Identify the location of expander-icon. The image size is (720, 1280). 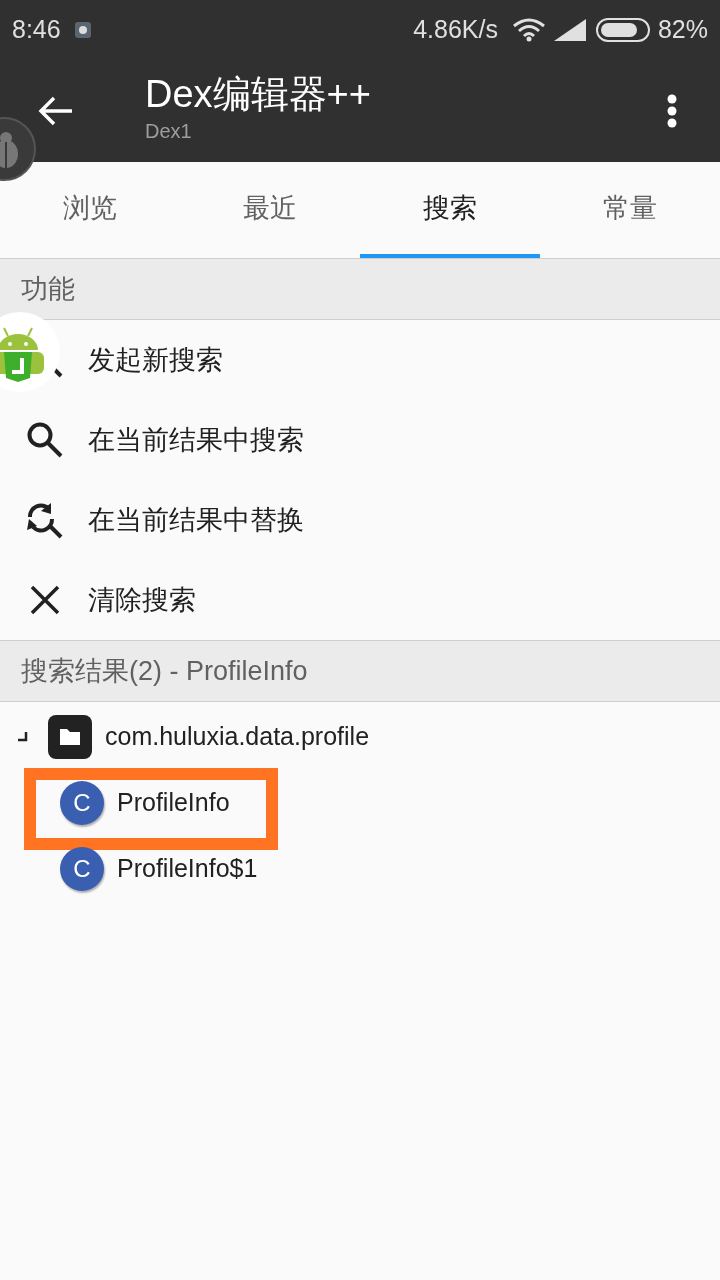
(23, 737).